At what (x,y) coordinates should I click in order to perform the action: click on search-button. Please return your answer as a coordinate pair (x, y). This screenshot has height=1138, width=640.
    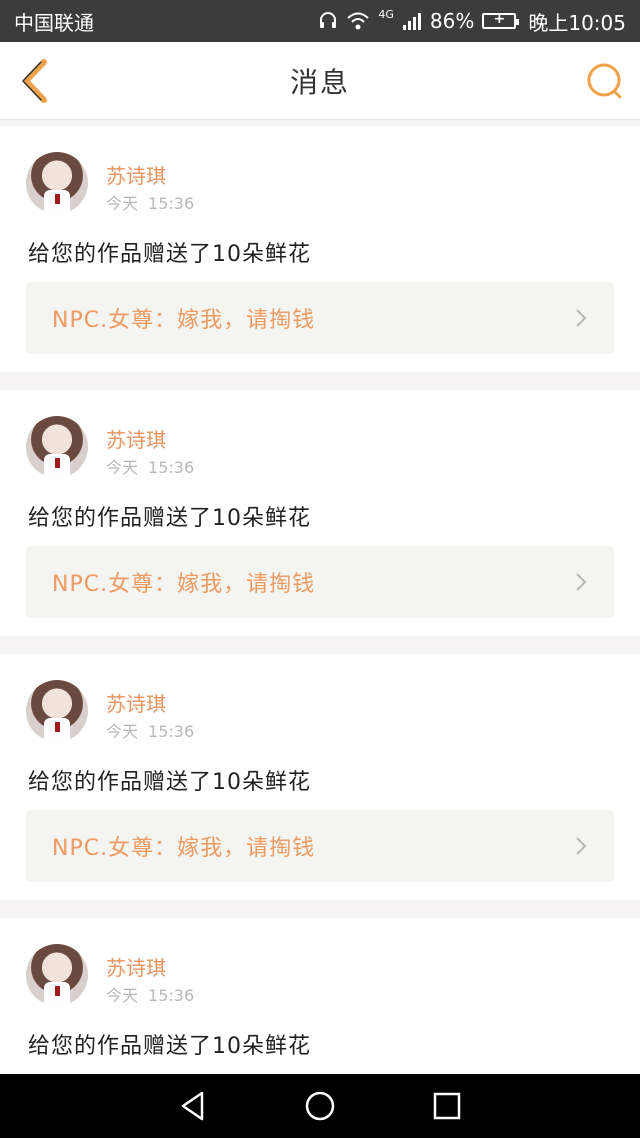
    Looking at the image, I should click on (605, 81).